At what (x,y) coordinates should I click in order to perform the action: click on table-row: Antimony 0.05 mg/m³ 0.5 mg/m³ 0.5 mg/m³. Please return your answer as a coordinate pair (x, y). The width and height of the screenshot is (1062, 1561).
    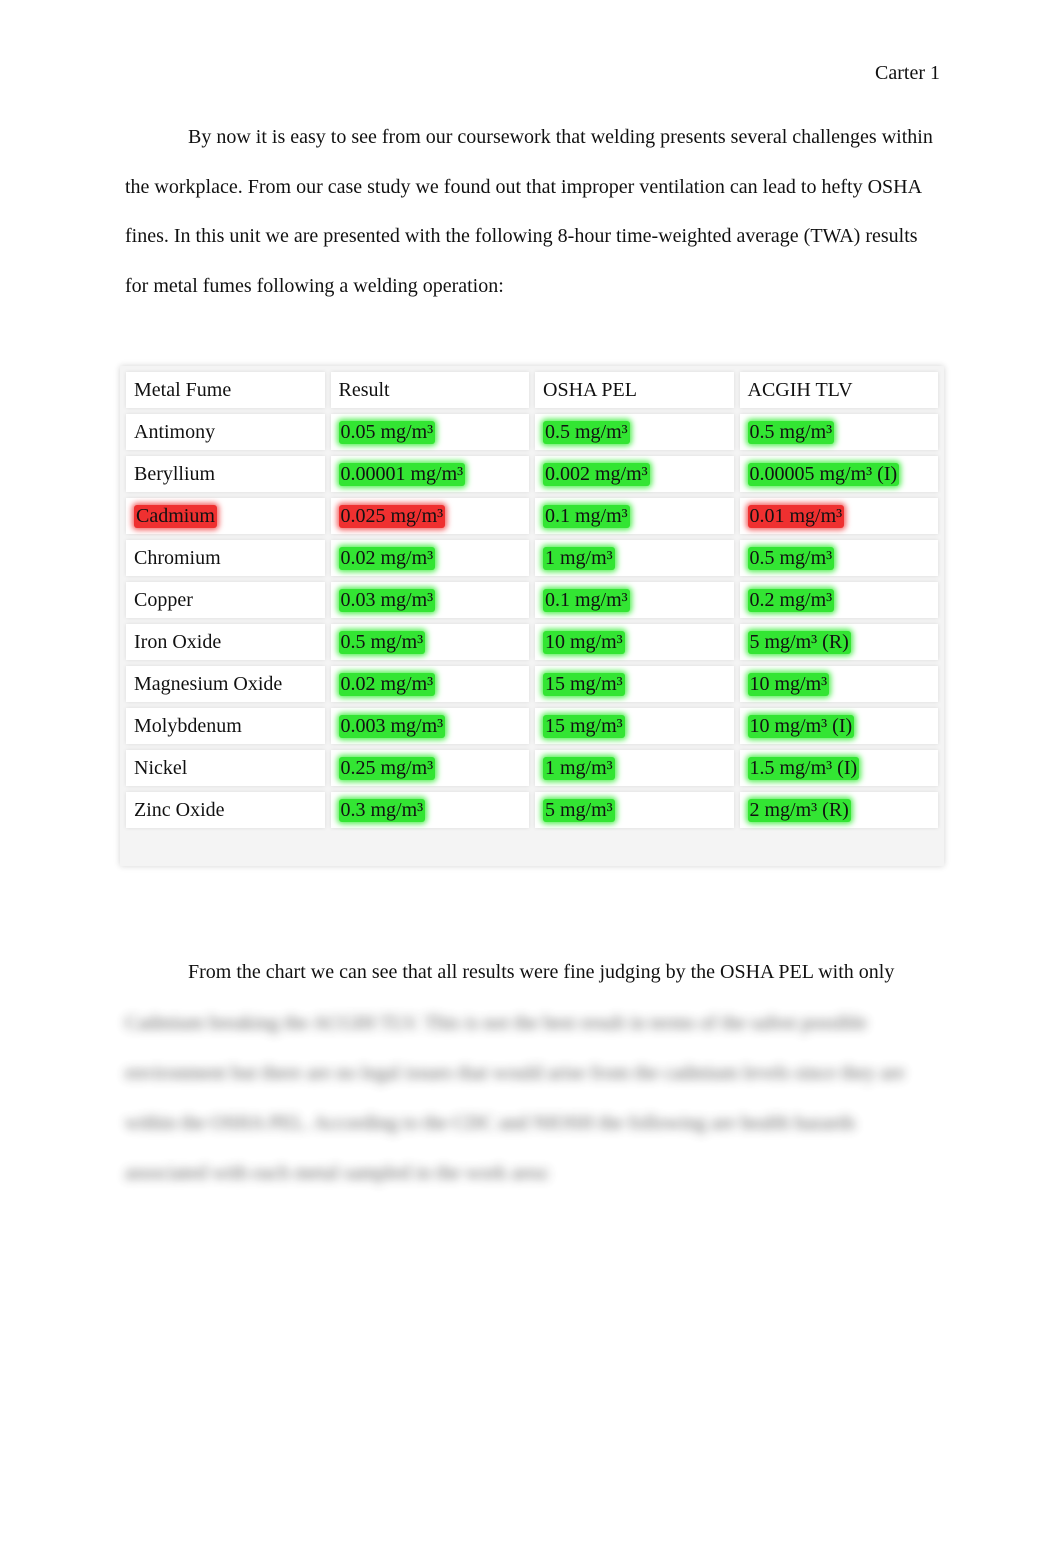
    Looking at the image, I should click on (532, 432).